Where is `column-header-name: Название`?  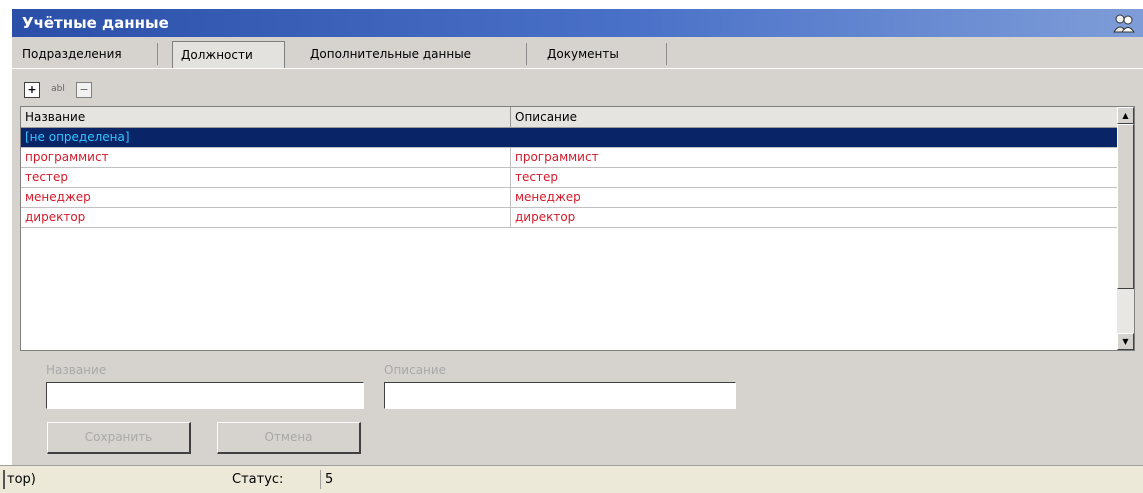
column-header-name: Название is located at coordinates (266, 117).